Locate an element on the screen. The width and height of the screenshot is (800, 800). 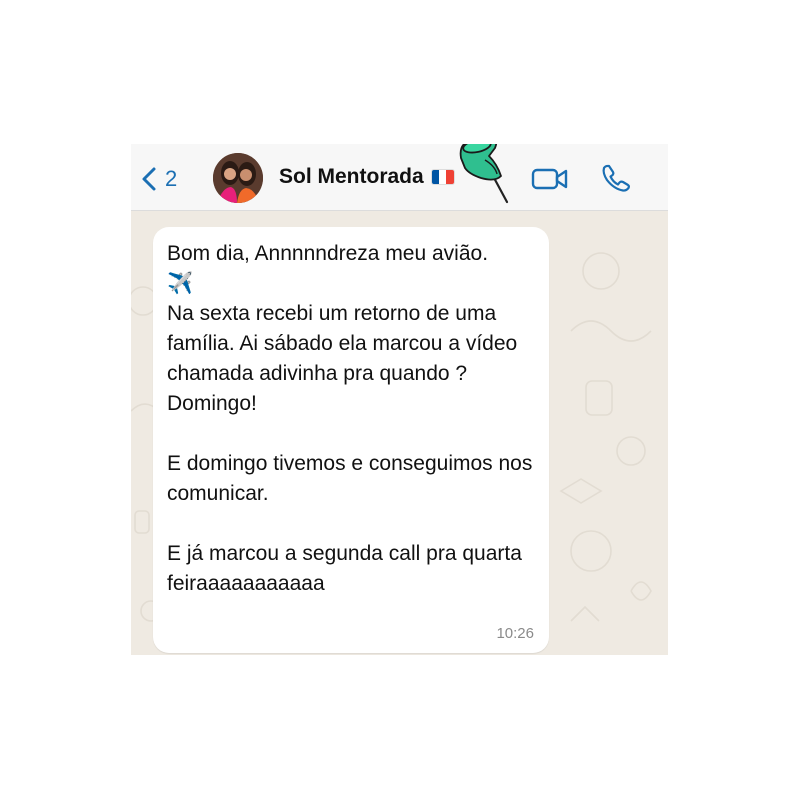
chevron-left-icon is located at coordinates (149, 179).